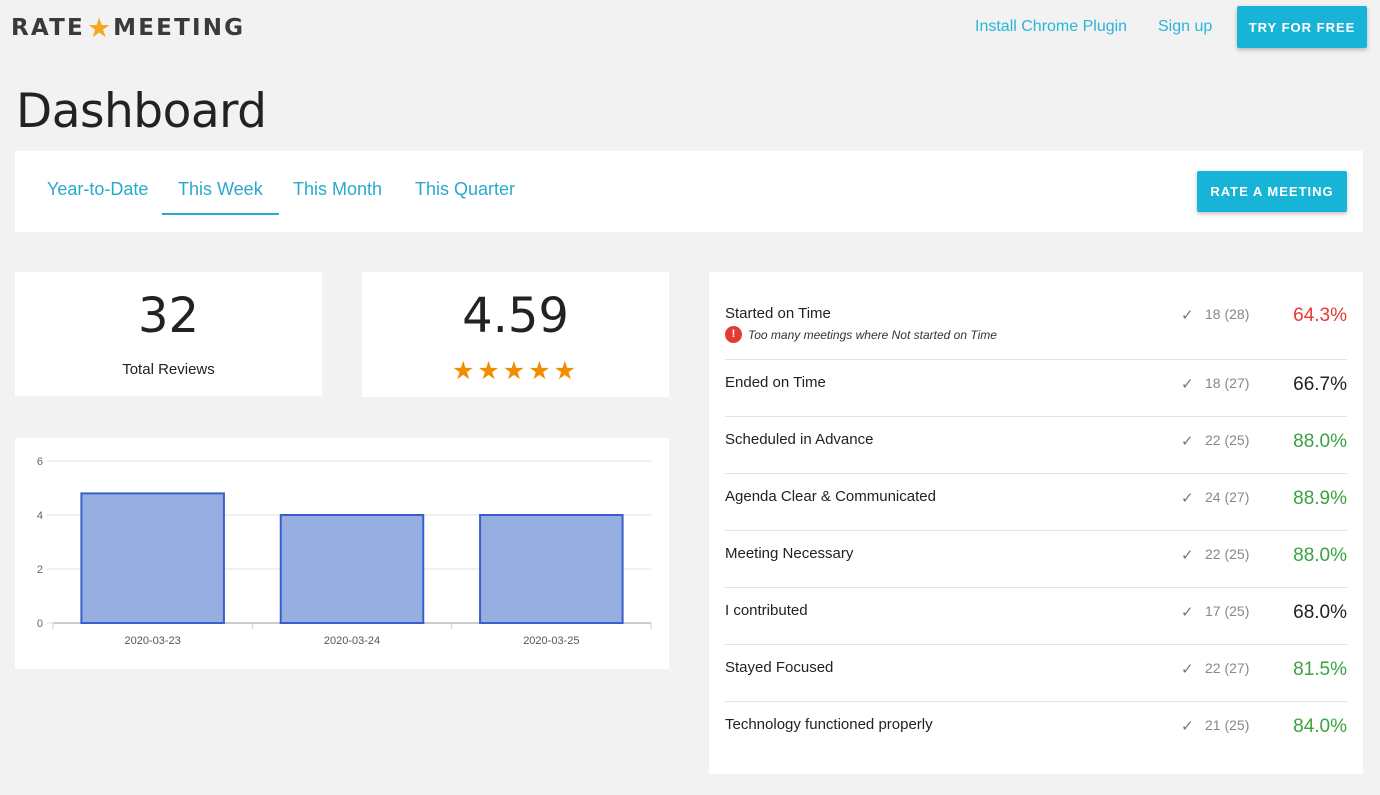 The height and width of the screenshot is (795, 1380). I want to click on criteria-count: 17 (25), so click(1227, 611).